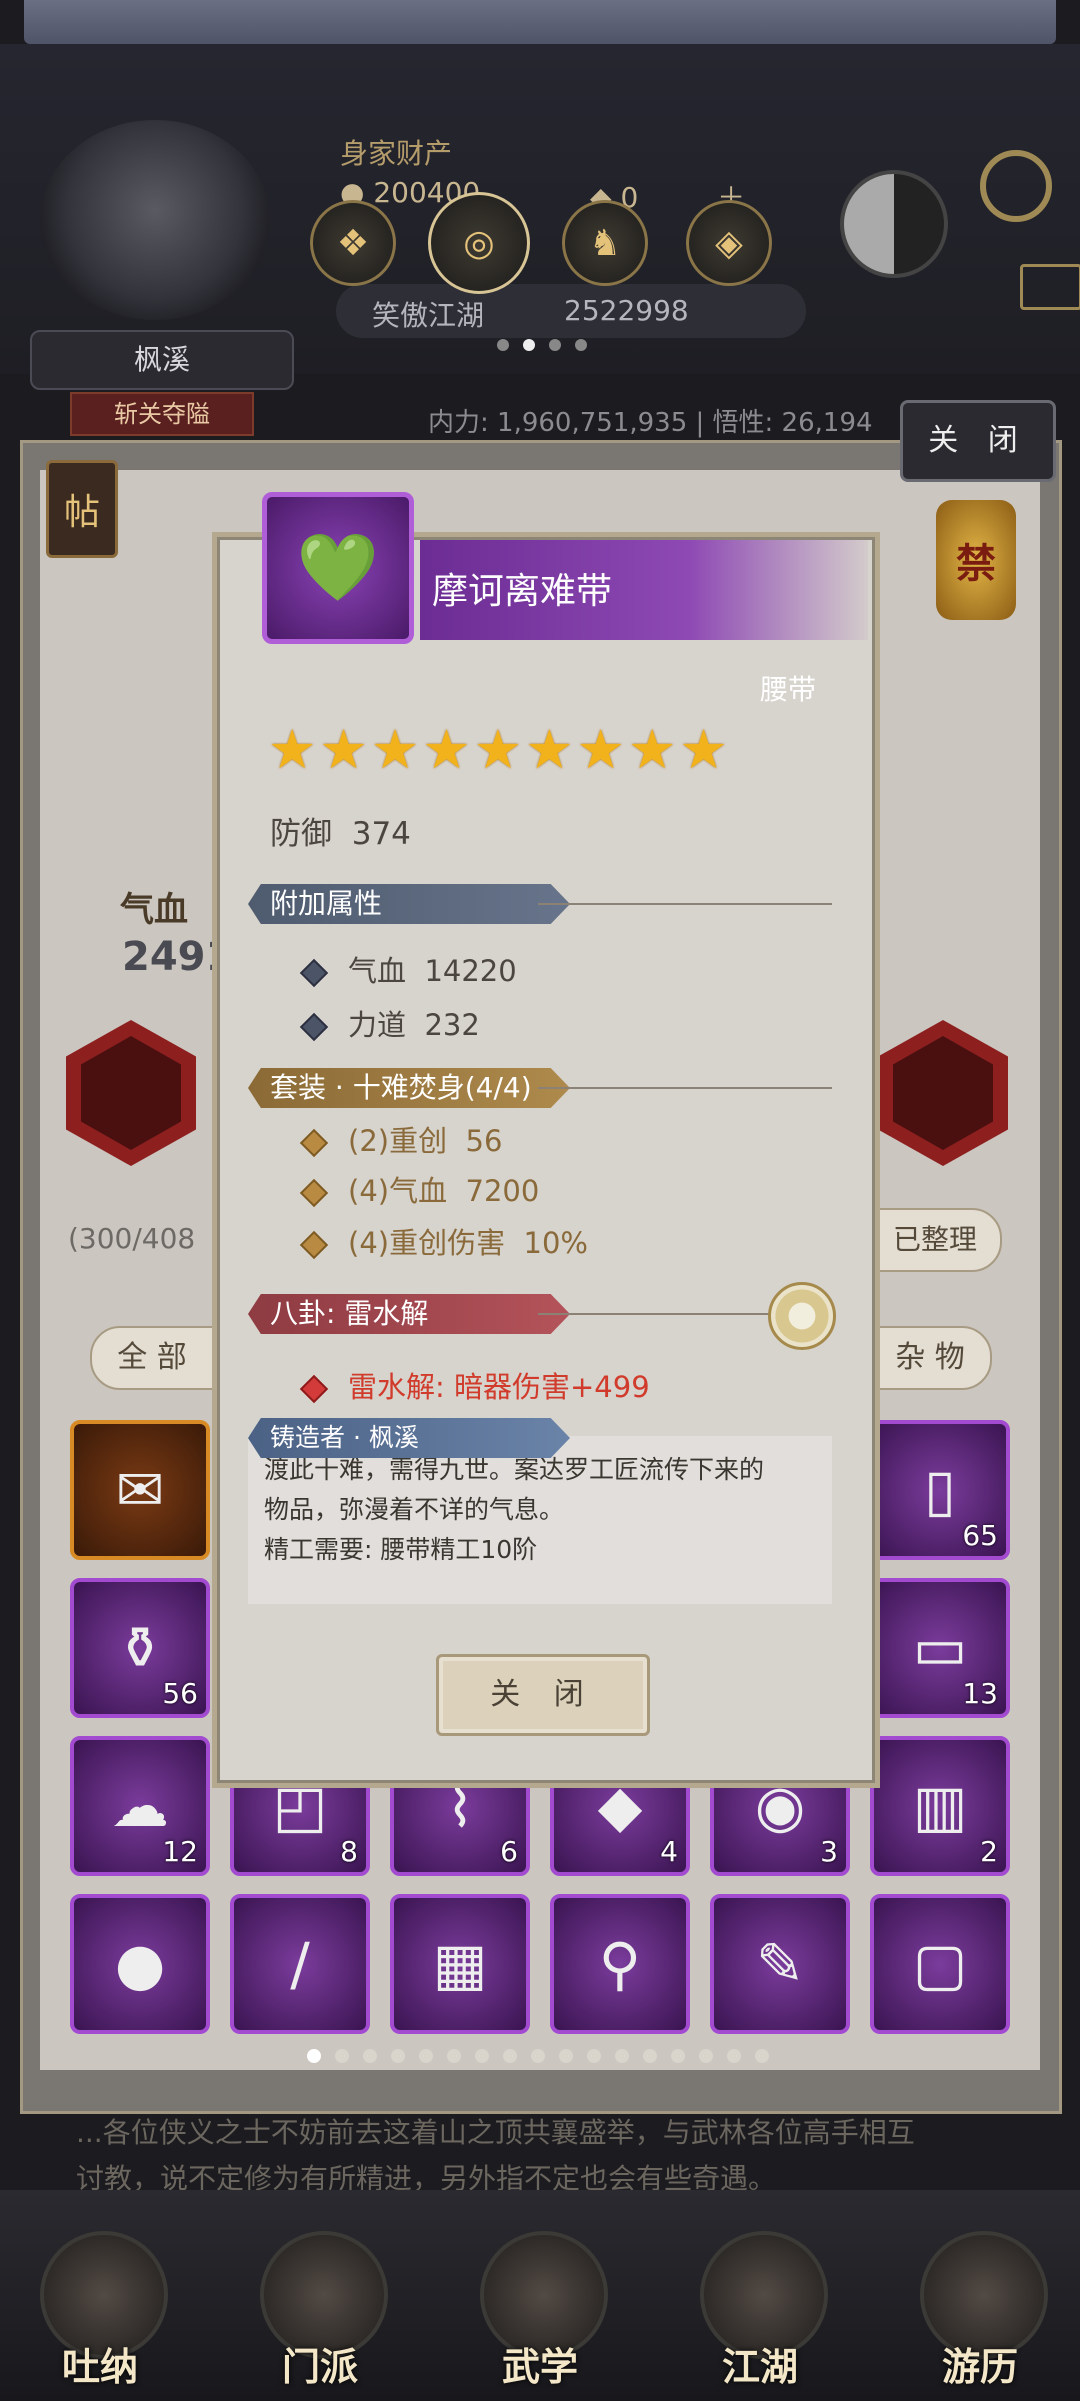 The width and height of the screenshot is (1080, 2401). Describe the element at coordinates (1016, 186) in the screenshot. I see `gear-icon` at that location.